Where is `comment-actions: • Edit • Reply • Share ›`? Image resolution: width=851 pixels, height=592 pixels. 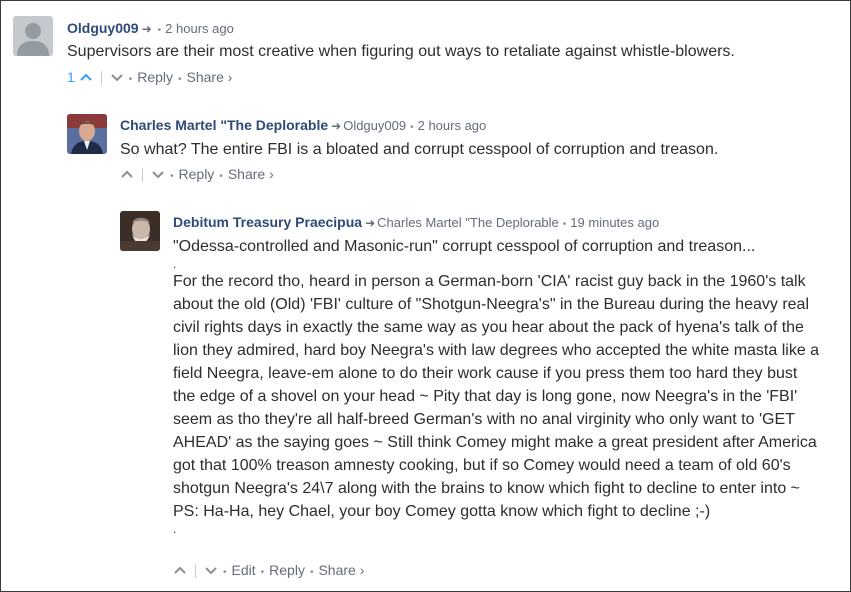
comment-actions: • Edit • Reply • Share › is located at coordinates (268, 571).